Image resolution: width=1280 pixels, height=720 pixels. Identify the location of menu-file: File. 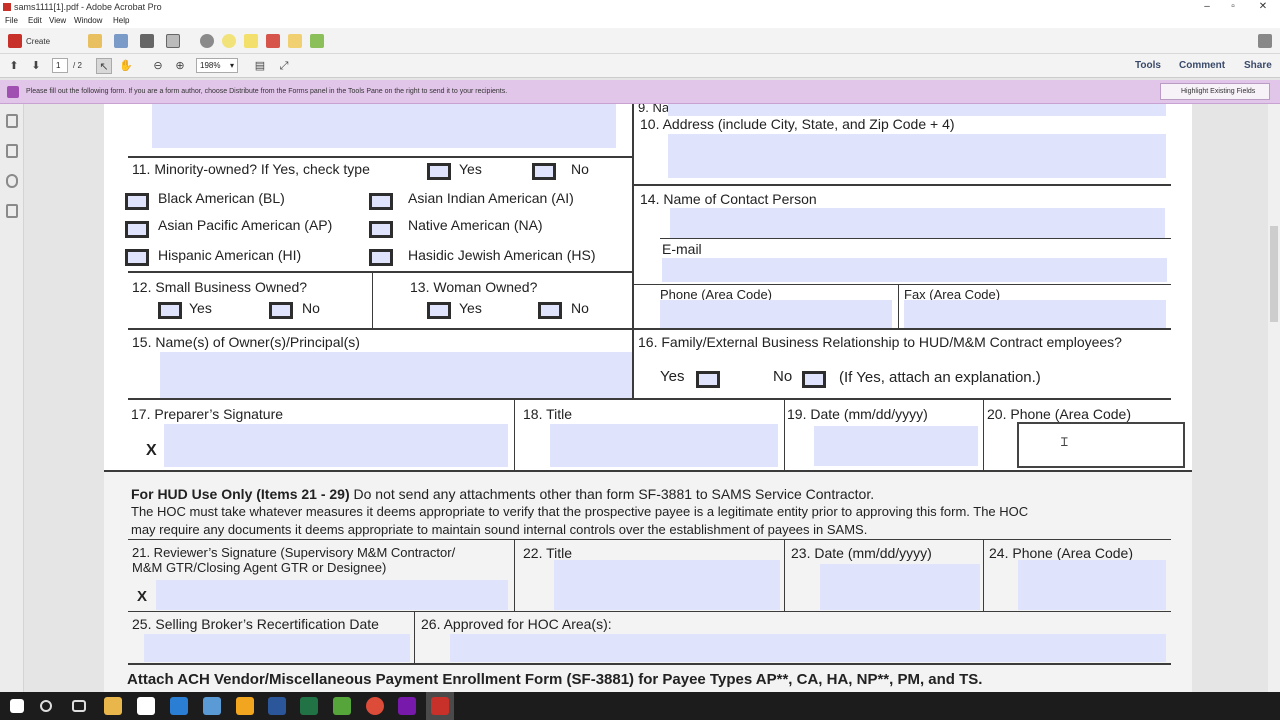
(11, 20).